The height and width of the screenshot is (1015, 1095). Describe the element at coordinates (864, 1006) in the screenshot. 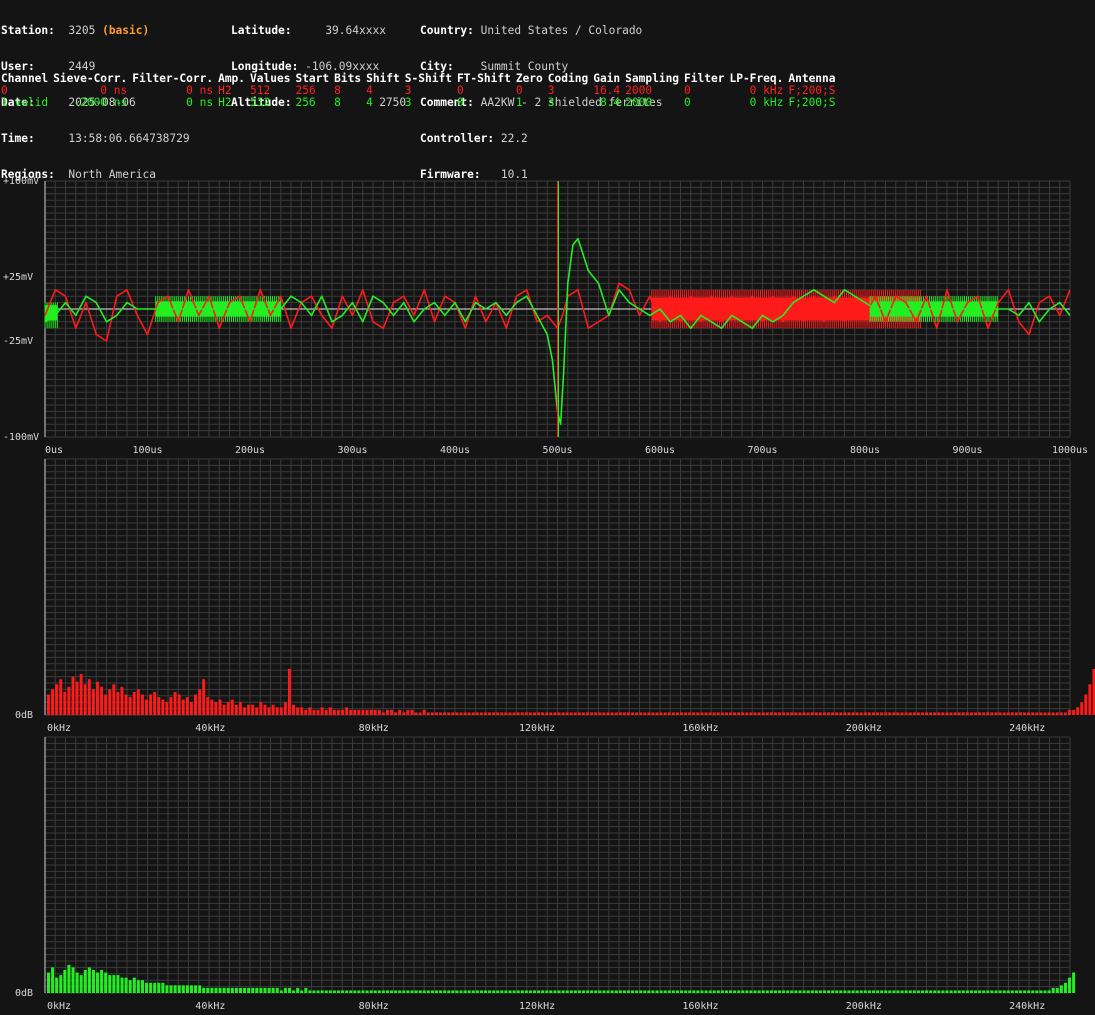

I see `x-tick-label: 200kHz` at that location.